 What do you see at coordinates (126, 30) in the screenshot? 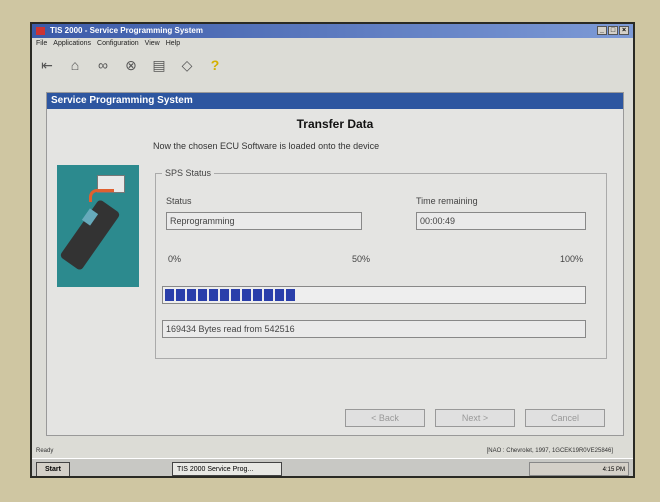
I see `window-title: TIS 2000 - Service Programming System` at bounding box center [126, 30].